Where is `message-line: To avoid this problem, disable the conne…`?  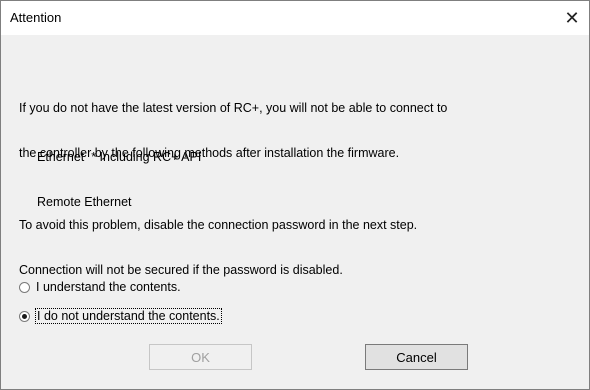
message-line: To avoid this problem, disable the conne… is located at coordinates (218, 225).